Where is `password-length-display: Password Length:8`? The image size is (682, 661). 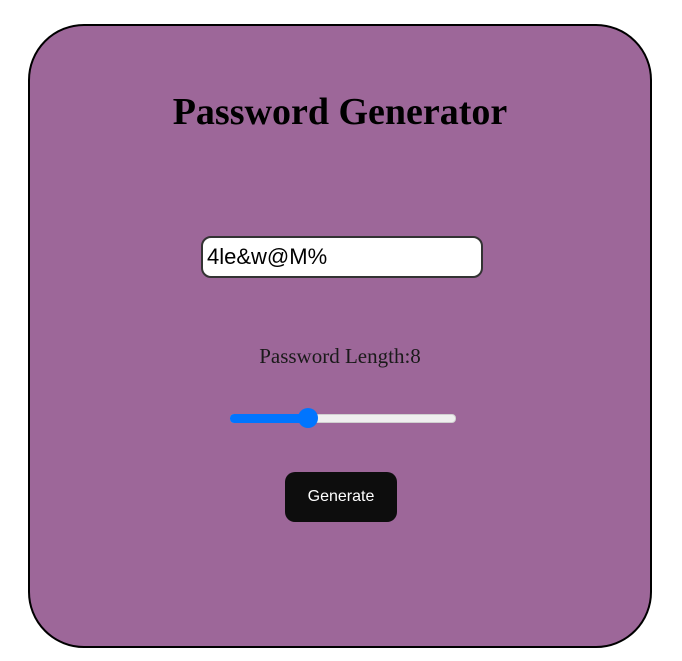 password-length-display: Password Length:8 is located at coordinates (340, 356).